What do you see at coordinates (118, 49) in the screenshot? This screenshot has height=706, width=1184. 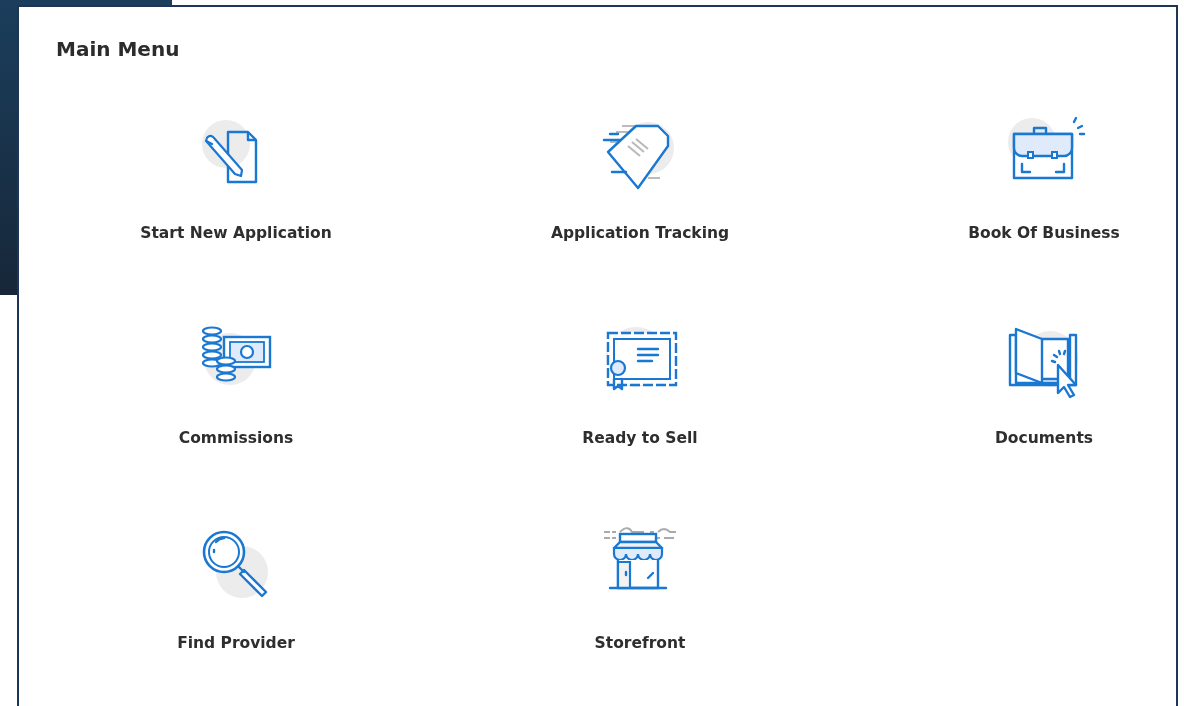 I see `panel-title: Main Menu` at bounding box center [118, 49].